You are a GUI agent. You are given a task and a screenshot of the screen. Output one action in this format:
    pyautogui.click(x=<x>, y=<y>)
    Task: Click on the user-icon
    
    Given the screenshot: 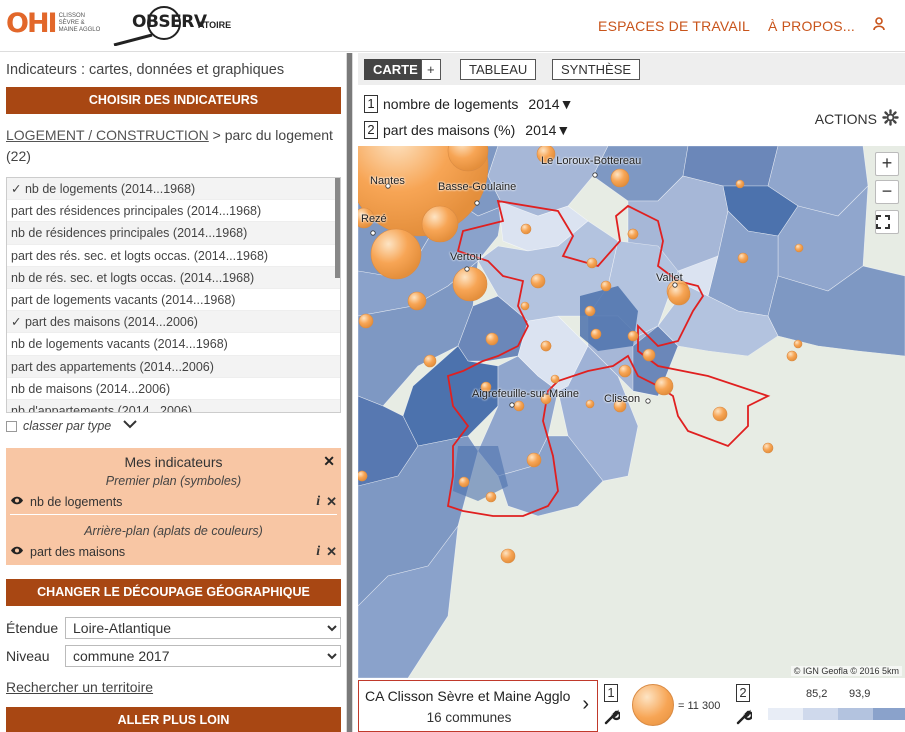 What is the action you would take?
    pyautogui.click(x=879, y=25)
    